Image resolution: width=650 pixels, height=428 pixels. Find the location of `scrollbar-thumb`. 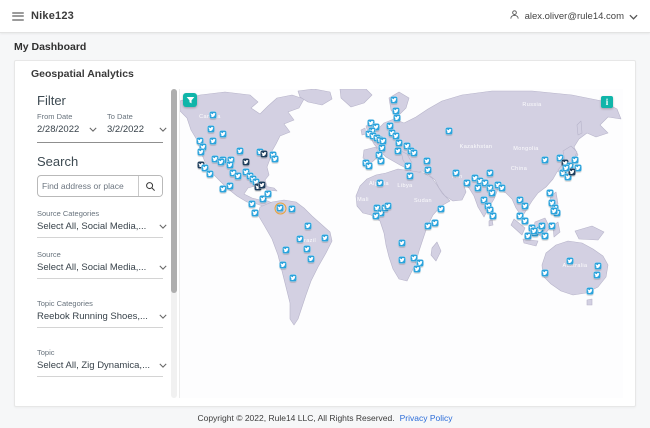

scrollbar-thumb is located at coordinates (174, 191).